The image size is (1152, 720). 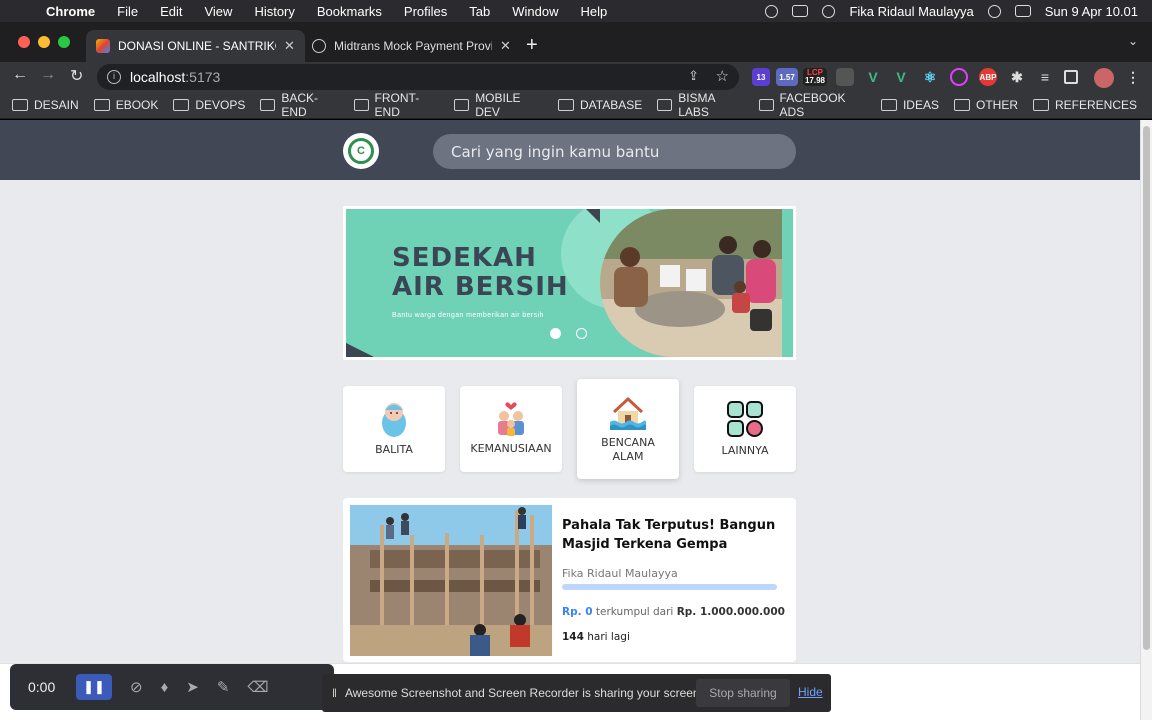 What do you see at coordinates (693, 76) in the screenshot?
I see `share-icon: ⇪` at bounding box center [693, 76].